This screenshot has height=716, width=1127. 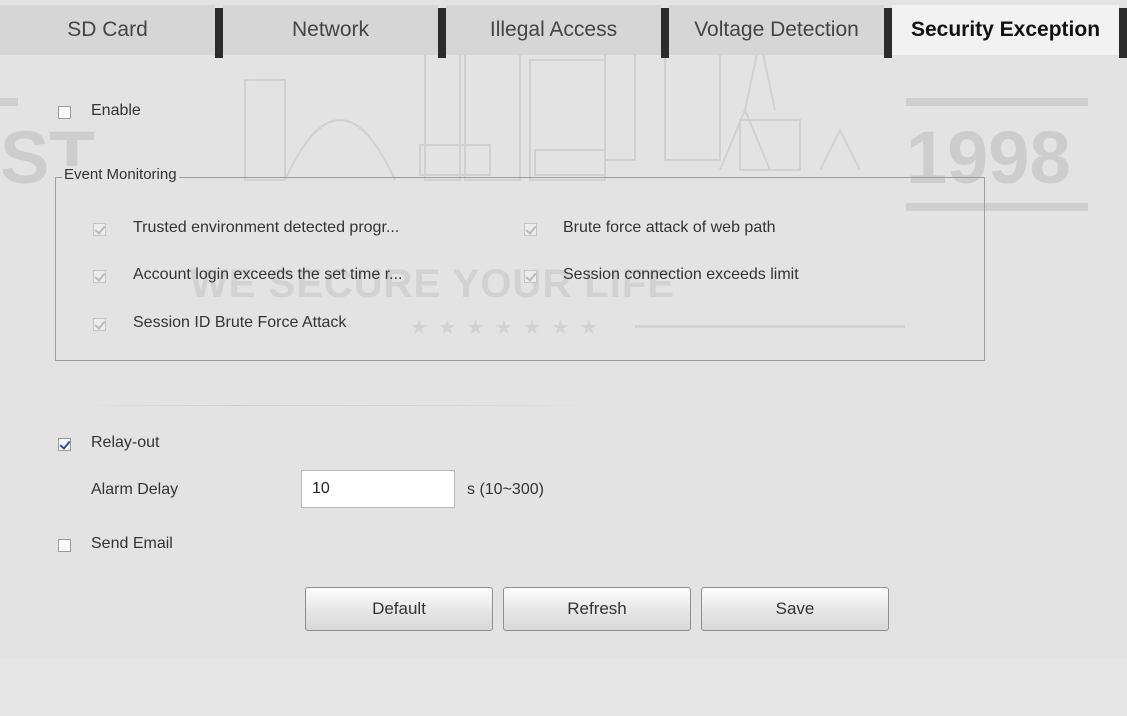 What do you see at coordinates (99, 229) in the screenshot?
I see `trusted-environment-checkbox` at bounding box center [99, 229].